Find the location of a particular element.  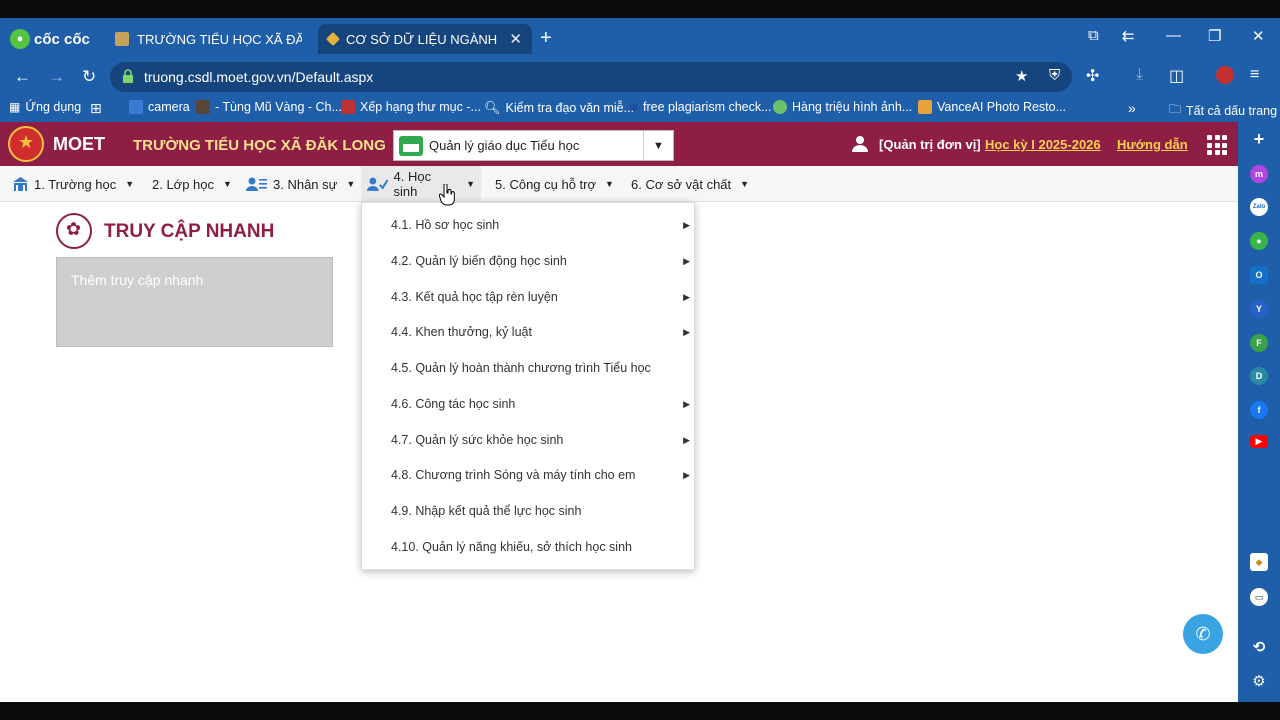

close-tab-icon: ✕ is located at coordinates (515, 39).